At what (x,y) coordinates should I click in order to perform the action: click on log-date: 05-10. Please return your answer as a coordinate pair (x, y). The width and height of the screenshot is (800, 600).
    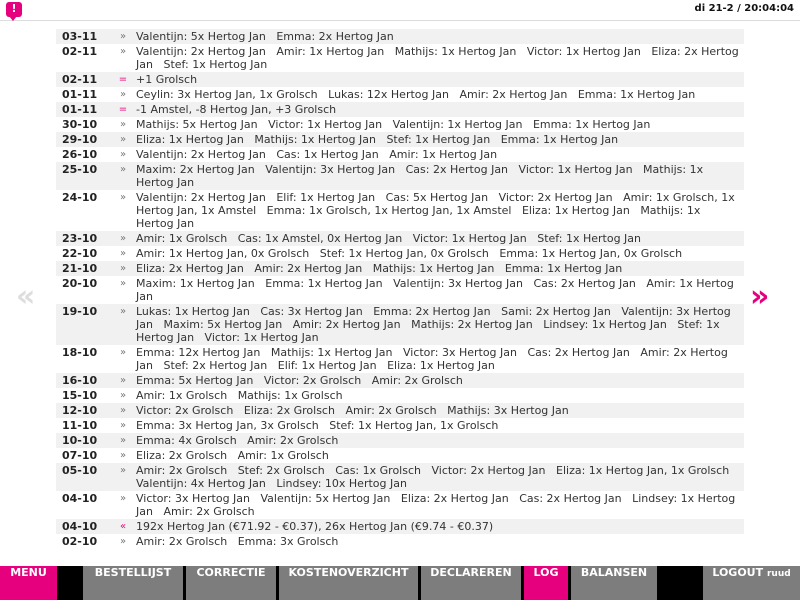
    Looking at the image, I should click on (84, 477).